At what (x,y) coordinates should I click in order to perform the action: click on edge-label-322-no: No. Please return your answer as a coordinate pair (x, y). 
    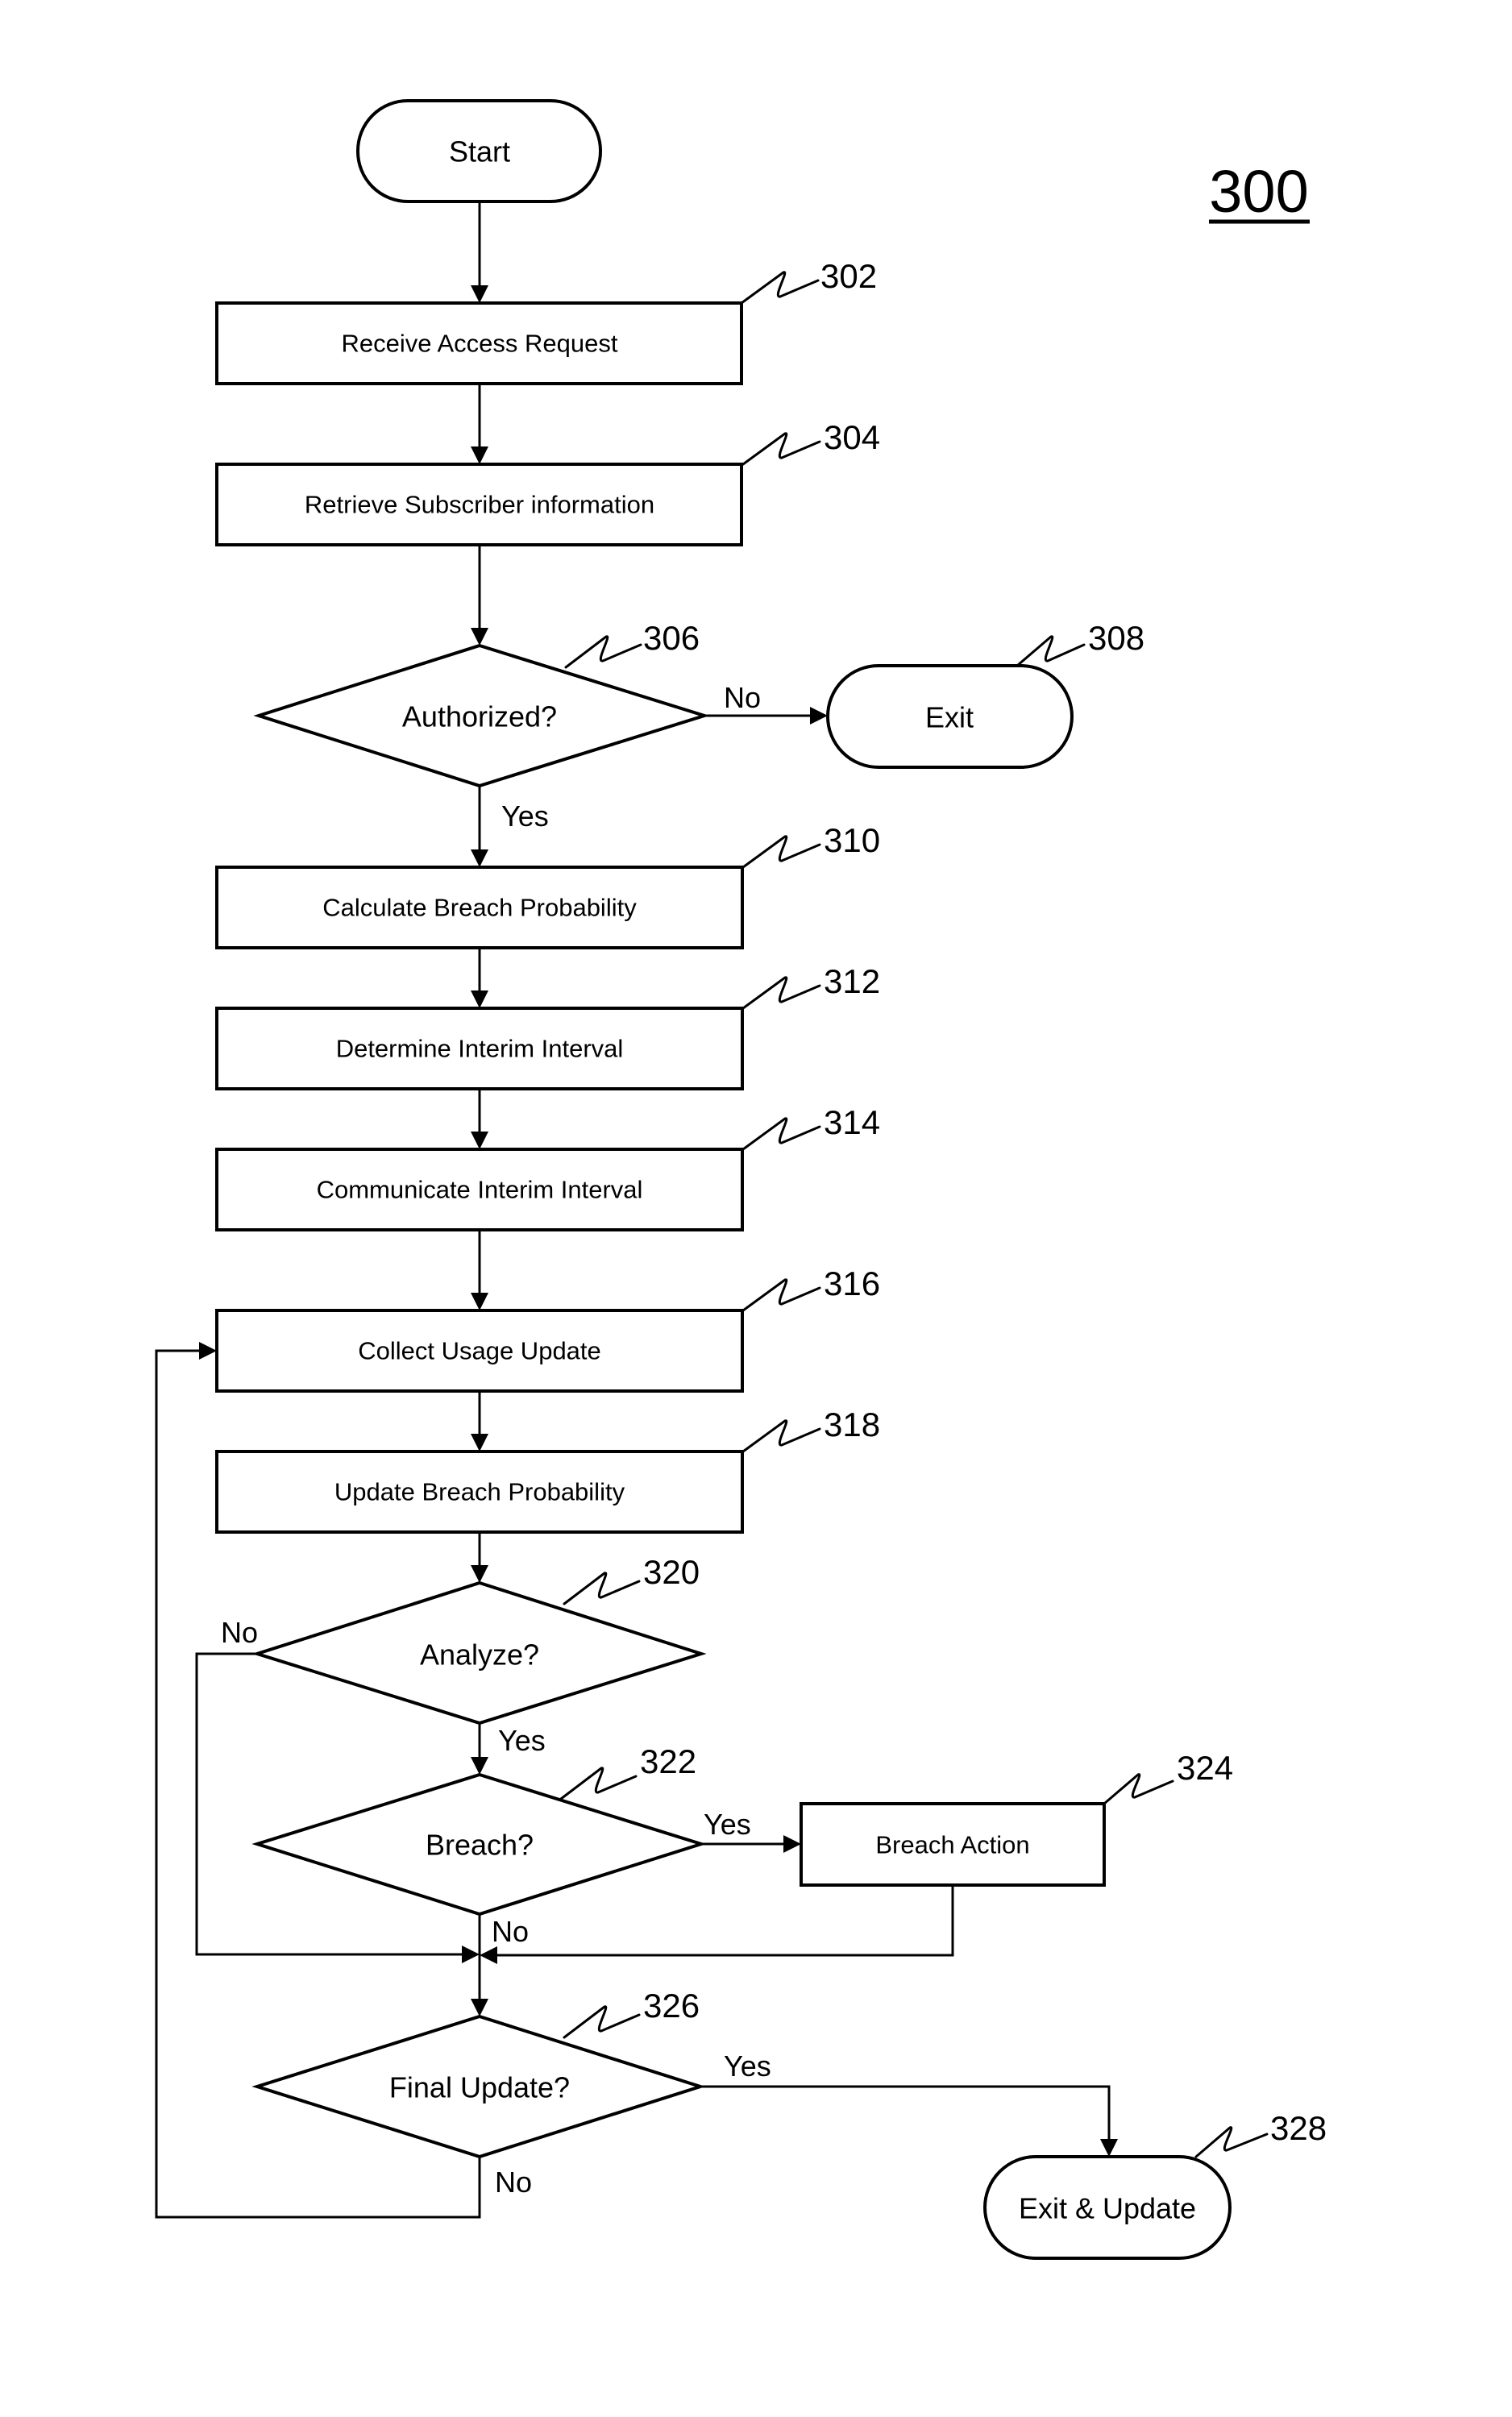
    Looking at the image, I should click on (510, 1931).